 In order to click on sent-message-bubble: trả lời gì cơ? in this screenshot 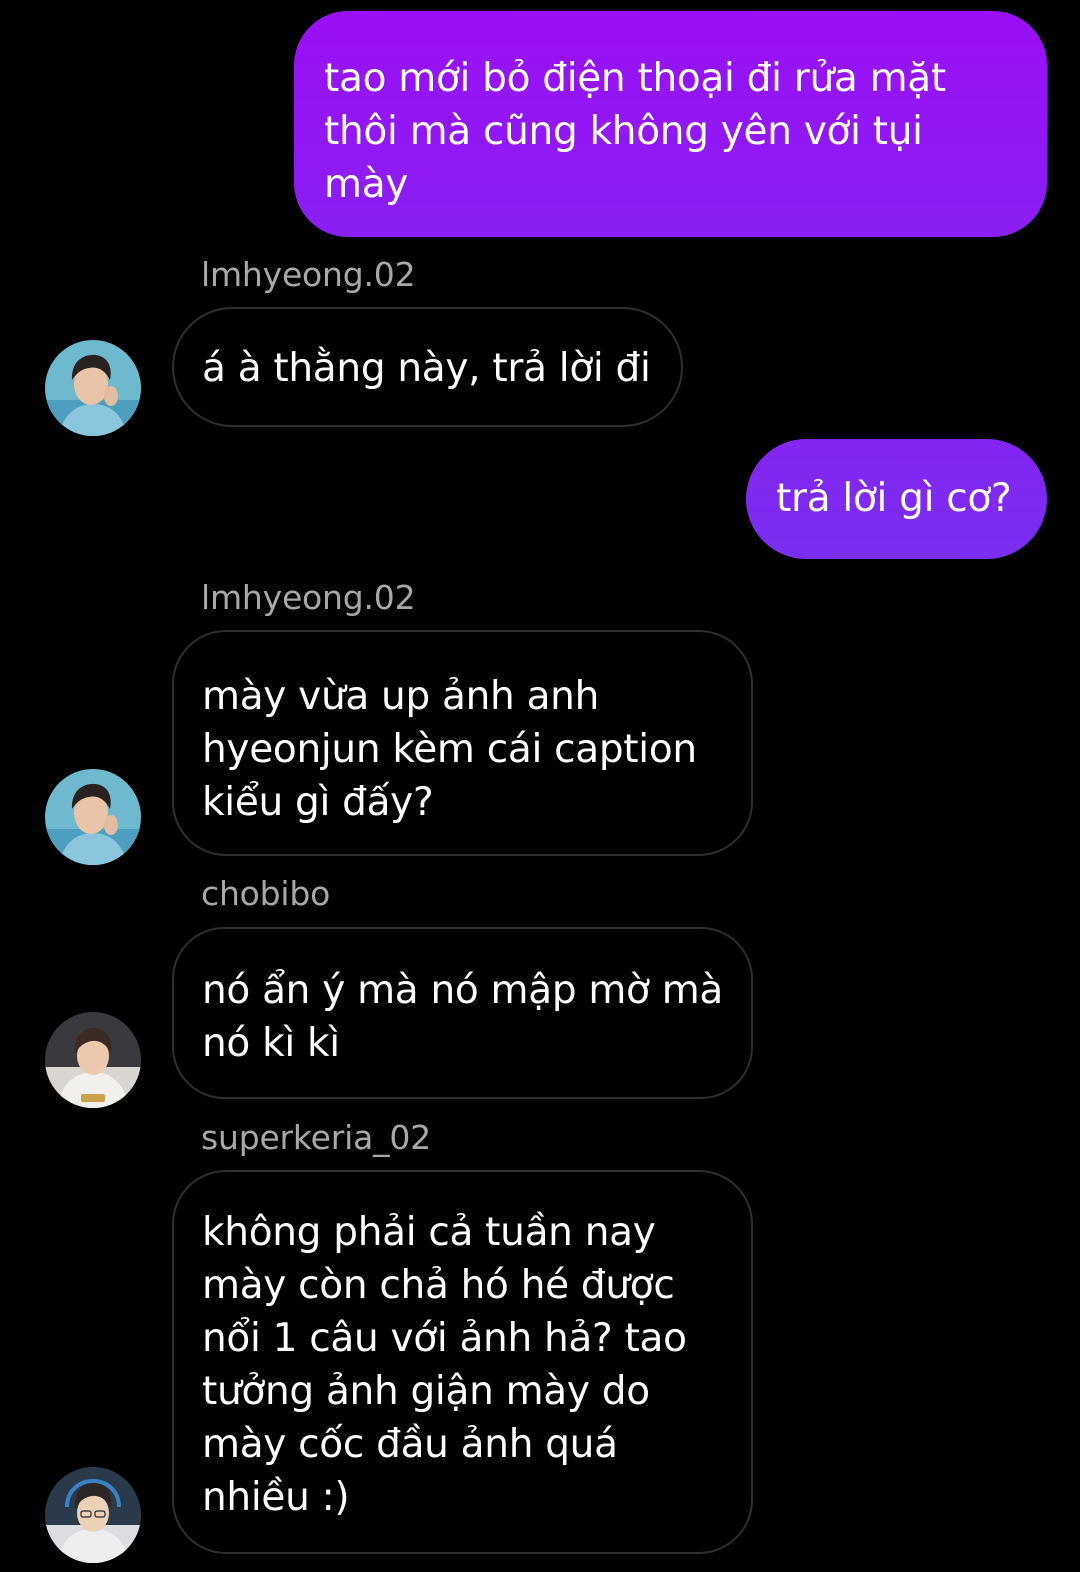, I will do `click(896, 499)`.